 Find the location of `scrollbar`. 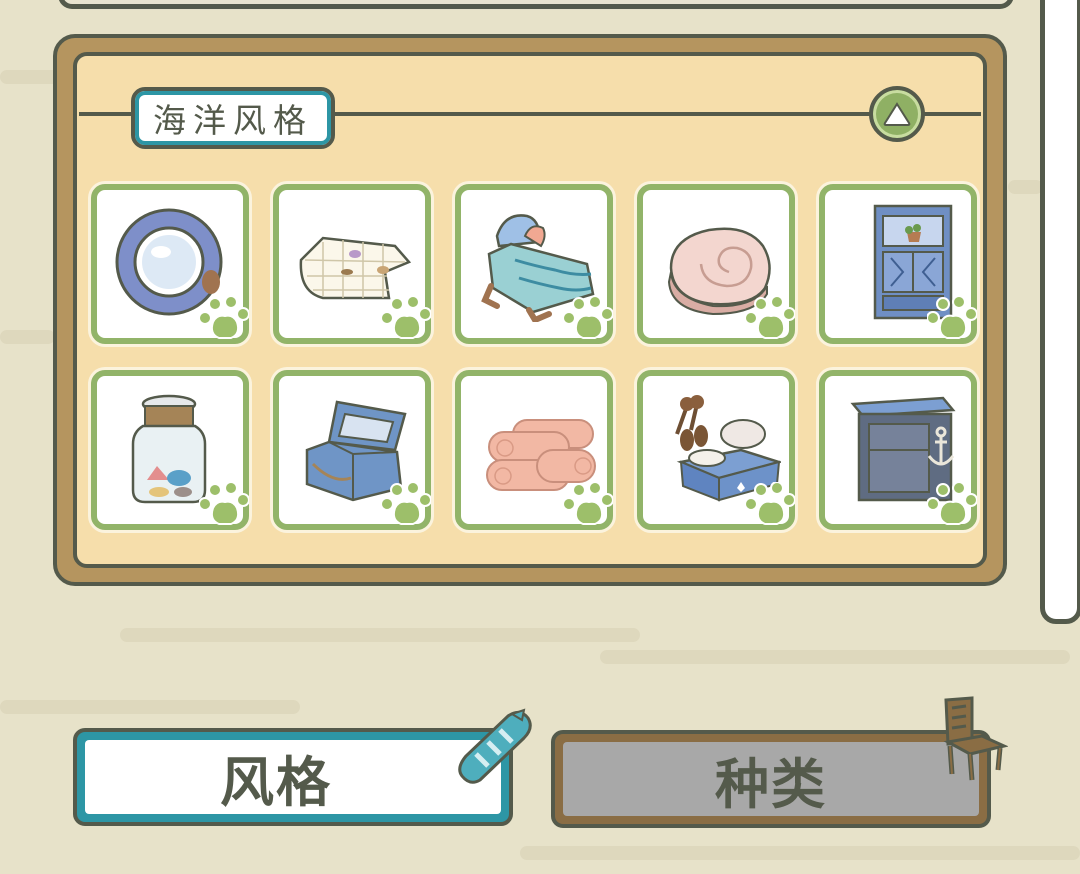

scrollbar is located at coordinates (1060, 312).